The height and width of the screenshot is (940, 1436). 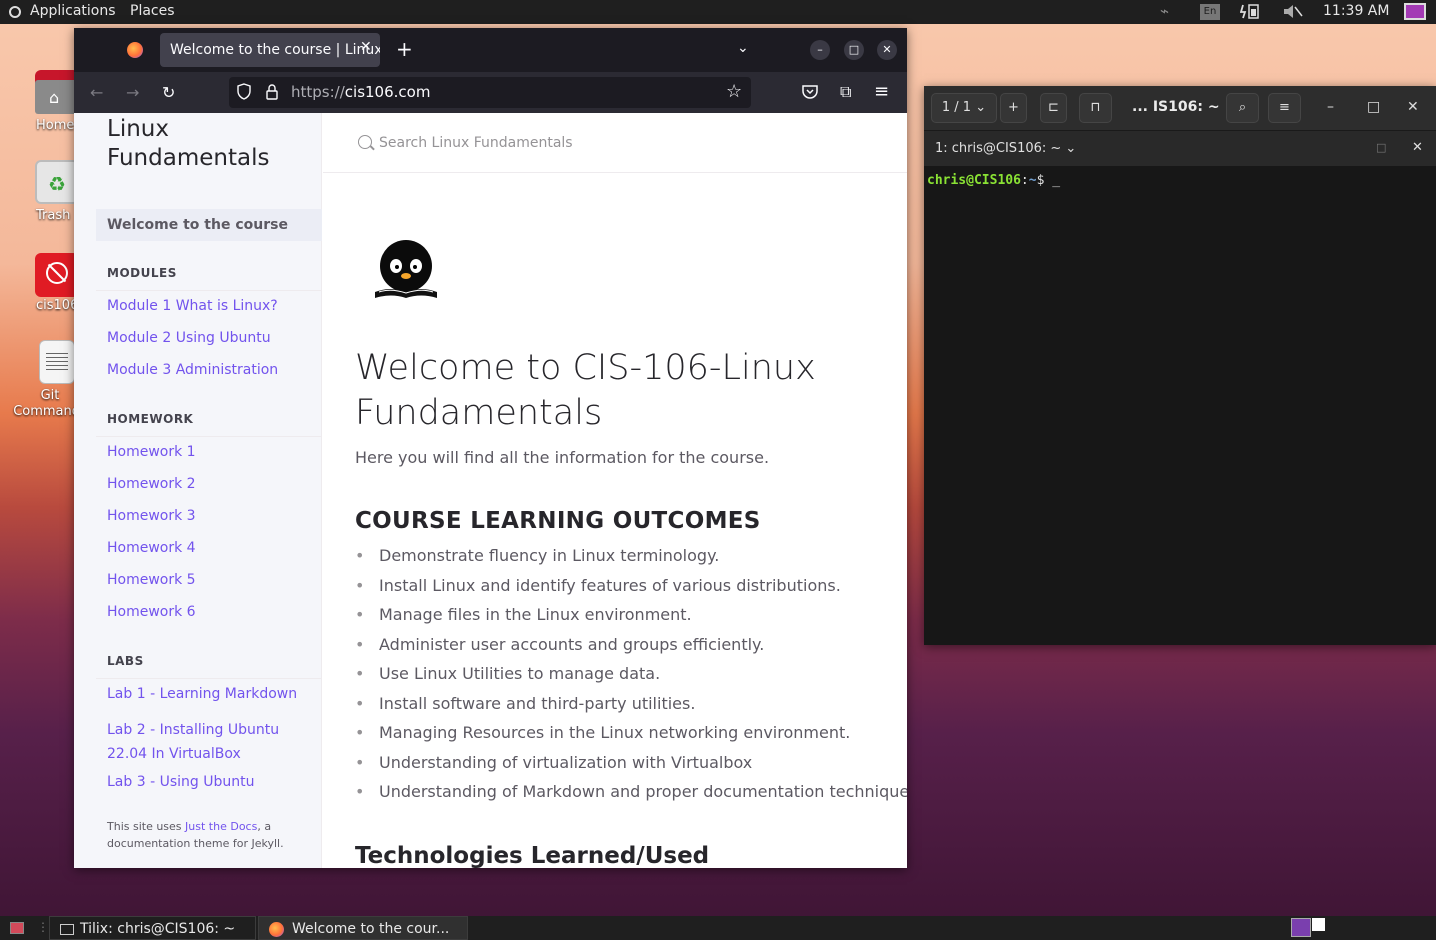 I want to click on text-file-icon, so click(x=57, y=362).